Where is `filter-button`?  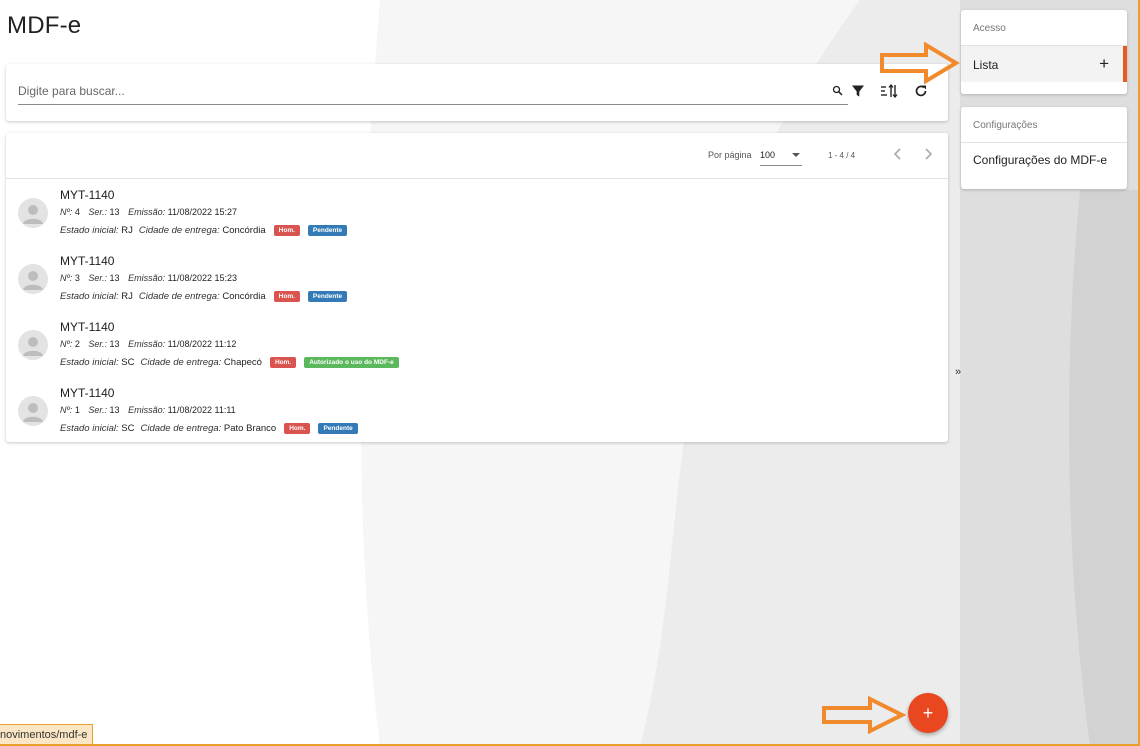
filter-button is located at coordinates (858, 93).